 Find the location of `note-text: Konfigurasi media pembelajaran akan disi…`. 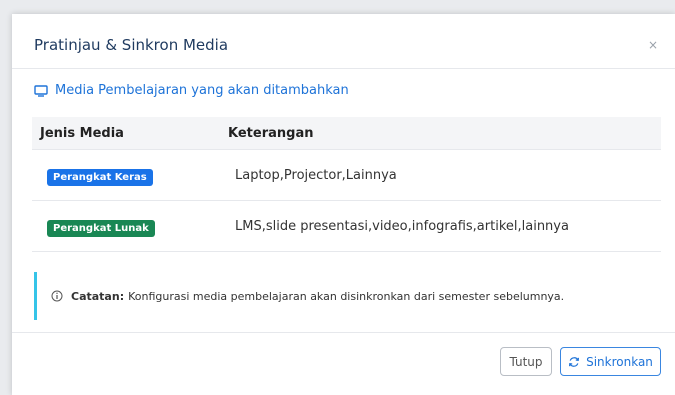

note-text: Konfigurasi media pembelajaran akan disi… is located at coordinates (346, 296).